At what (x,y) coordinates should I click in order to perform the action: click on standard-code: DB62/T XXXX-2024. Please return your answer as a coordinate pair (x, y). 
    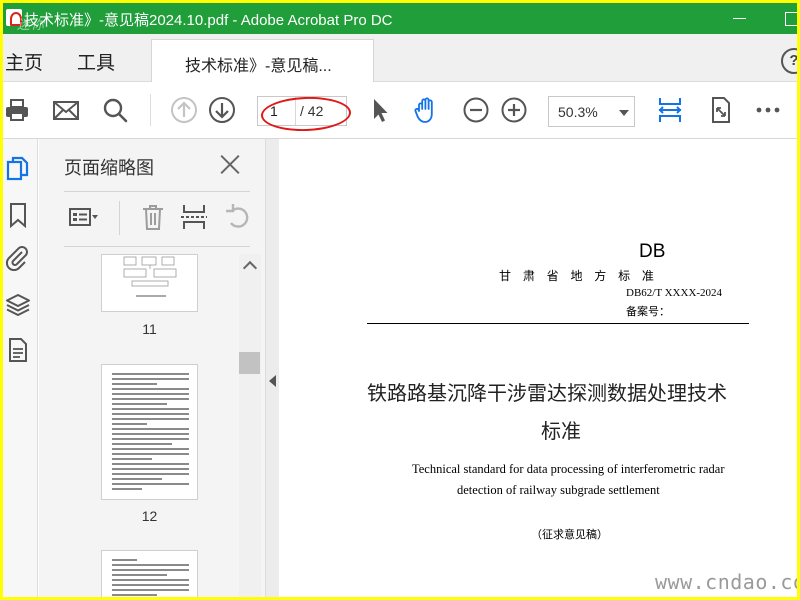
    Looking at the image, I should click on (674, 293).